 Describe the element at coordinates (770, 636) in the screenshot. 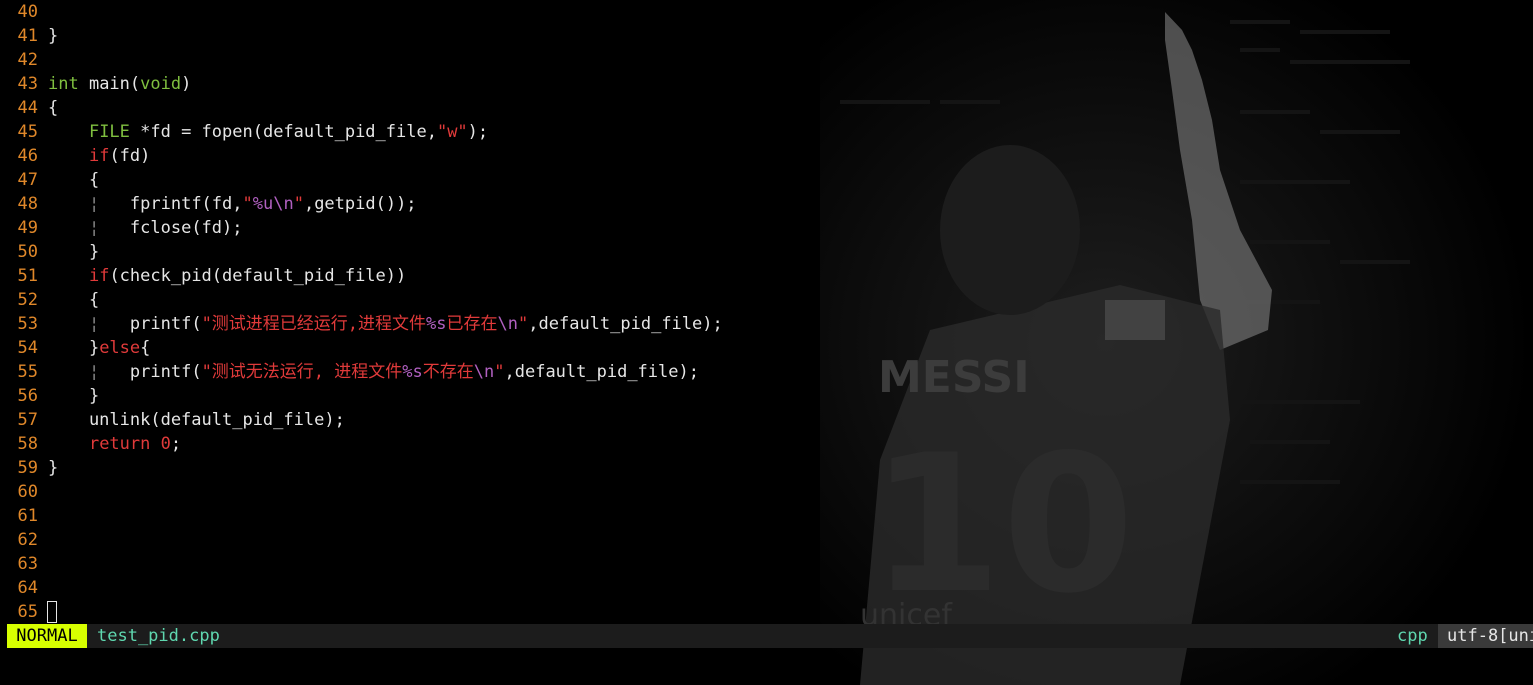

I see `status-line: NORMAL test_pid.cpp cpp utf-8[uni` at that location.